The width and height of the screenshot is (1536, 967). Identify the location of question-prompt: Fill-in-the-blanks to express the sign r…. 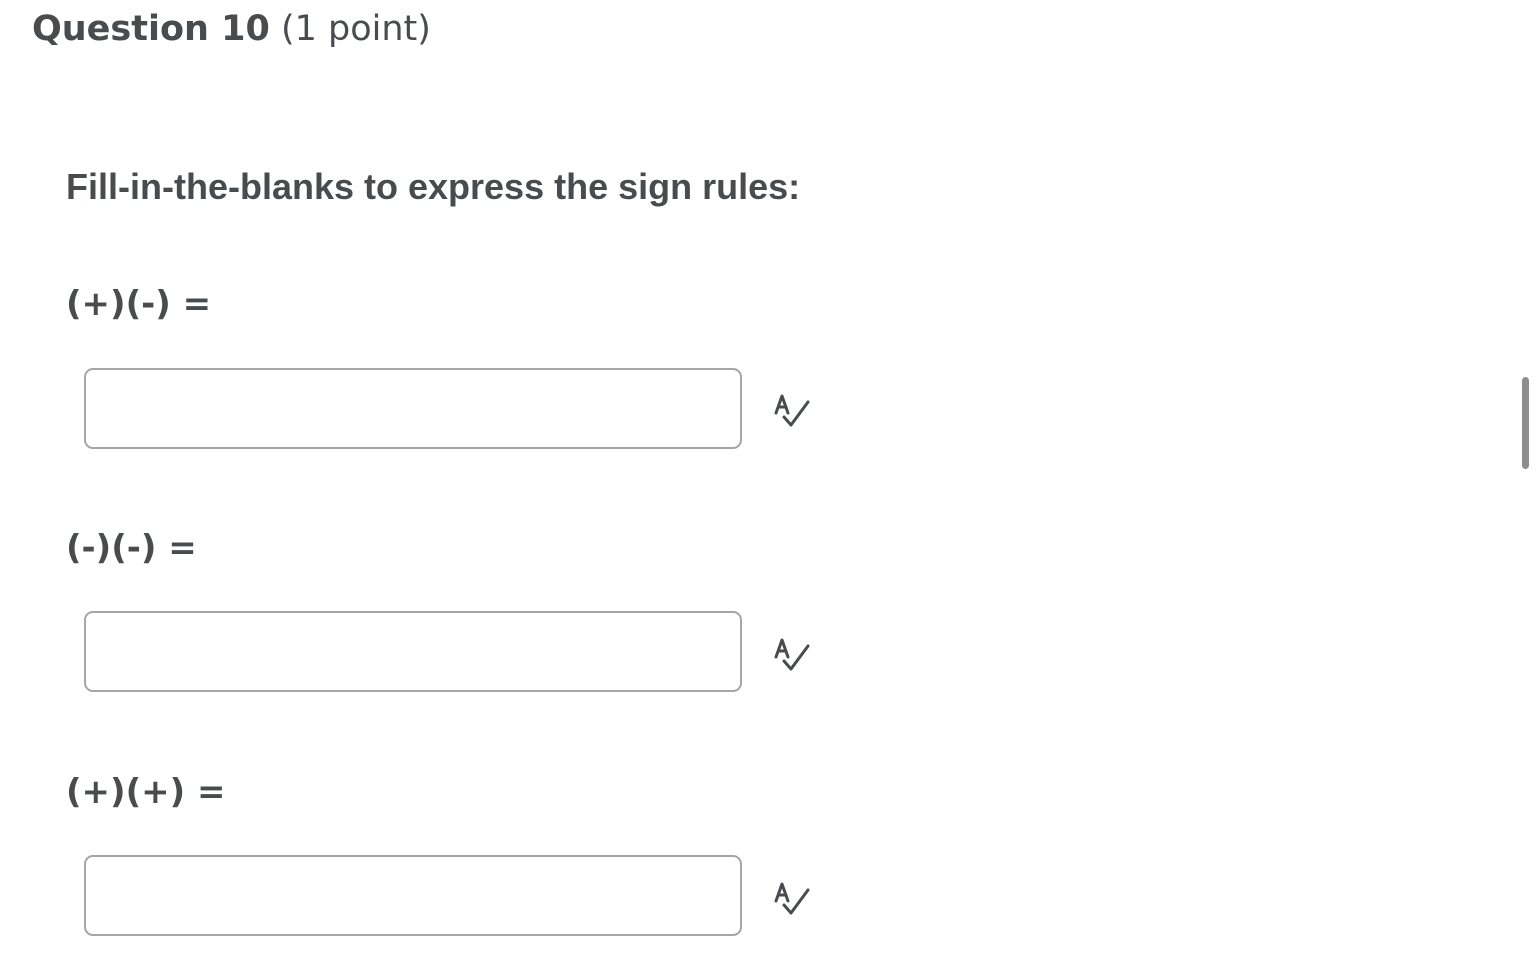
(433, 186).